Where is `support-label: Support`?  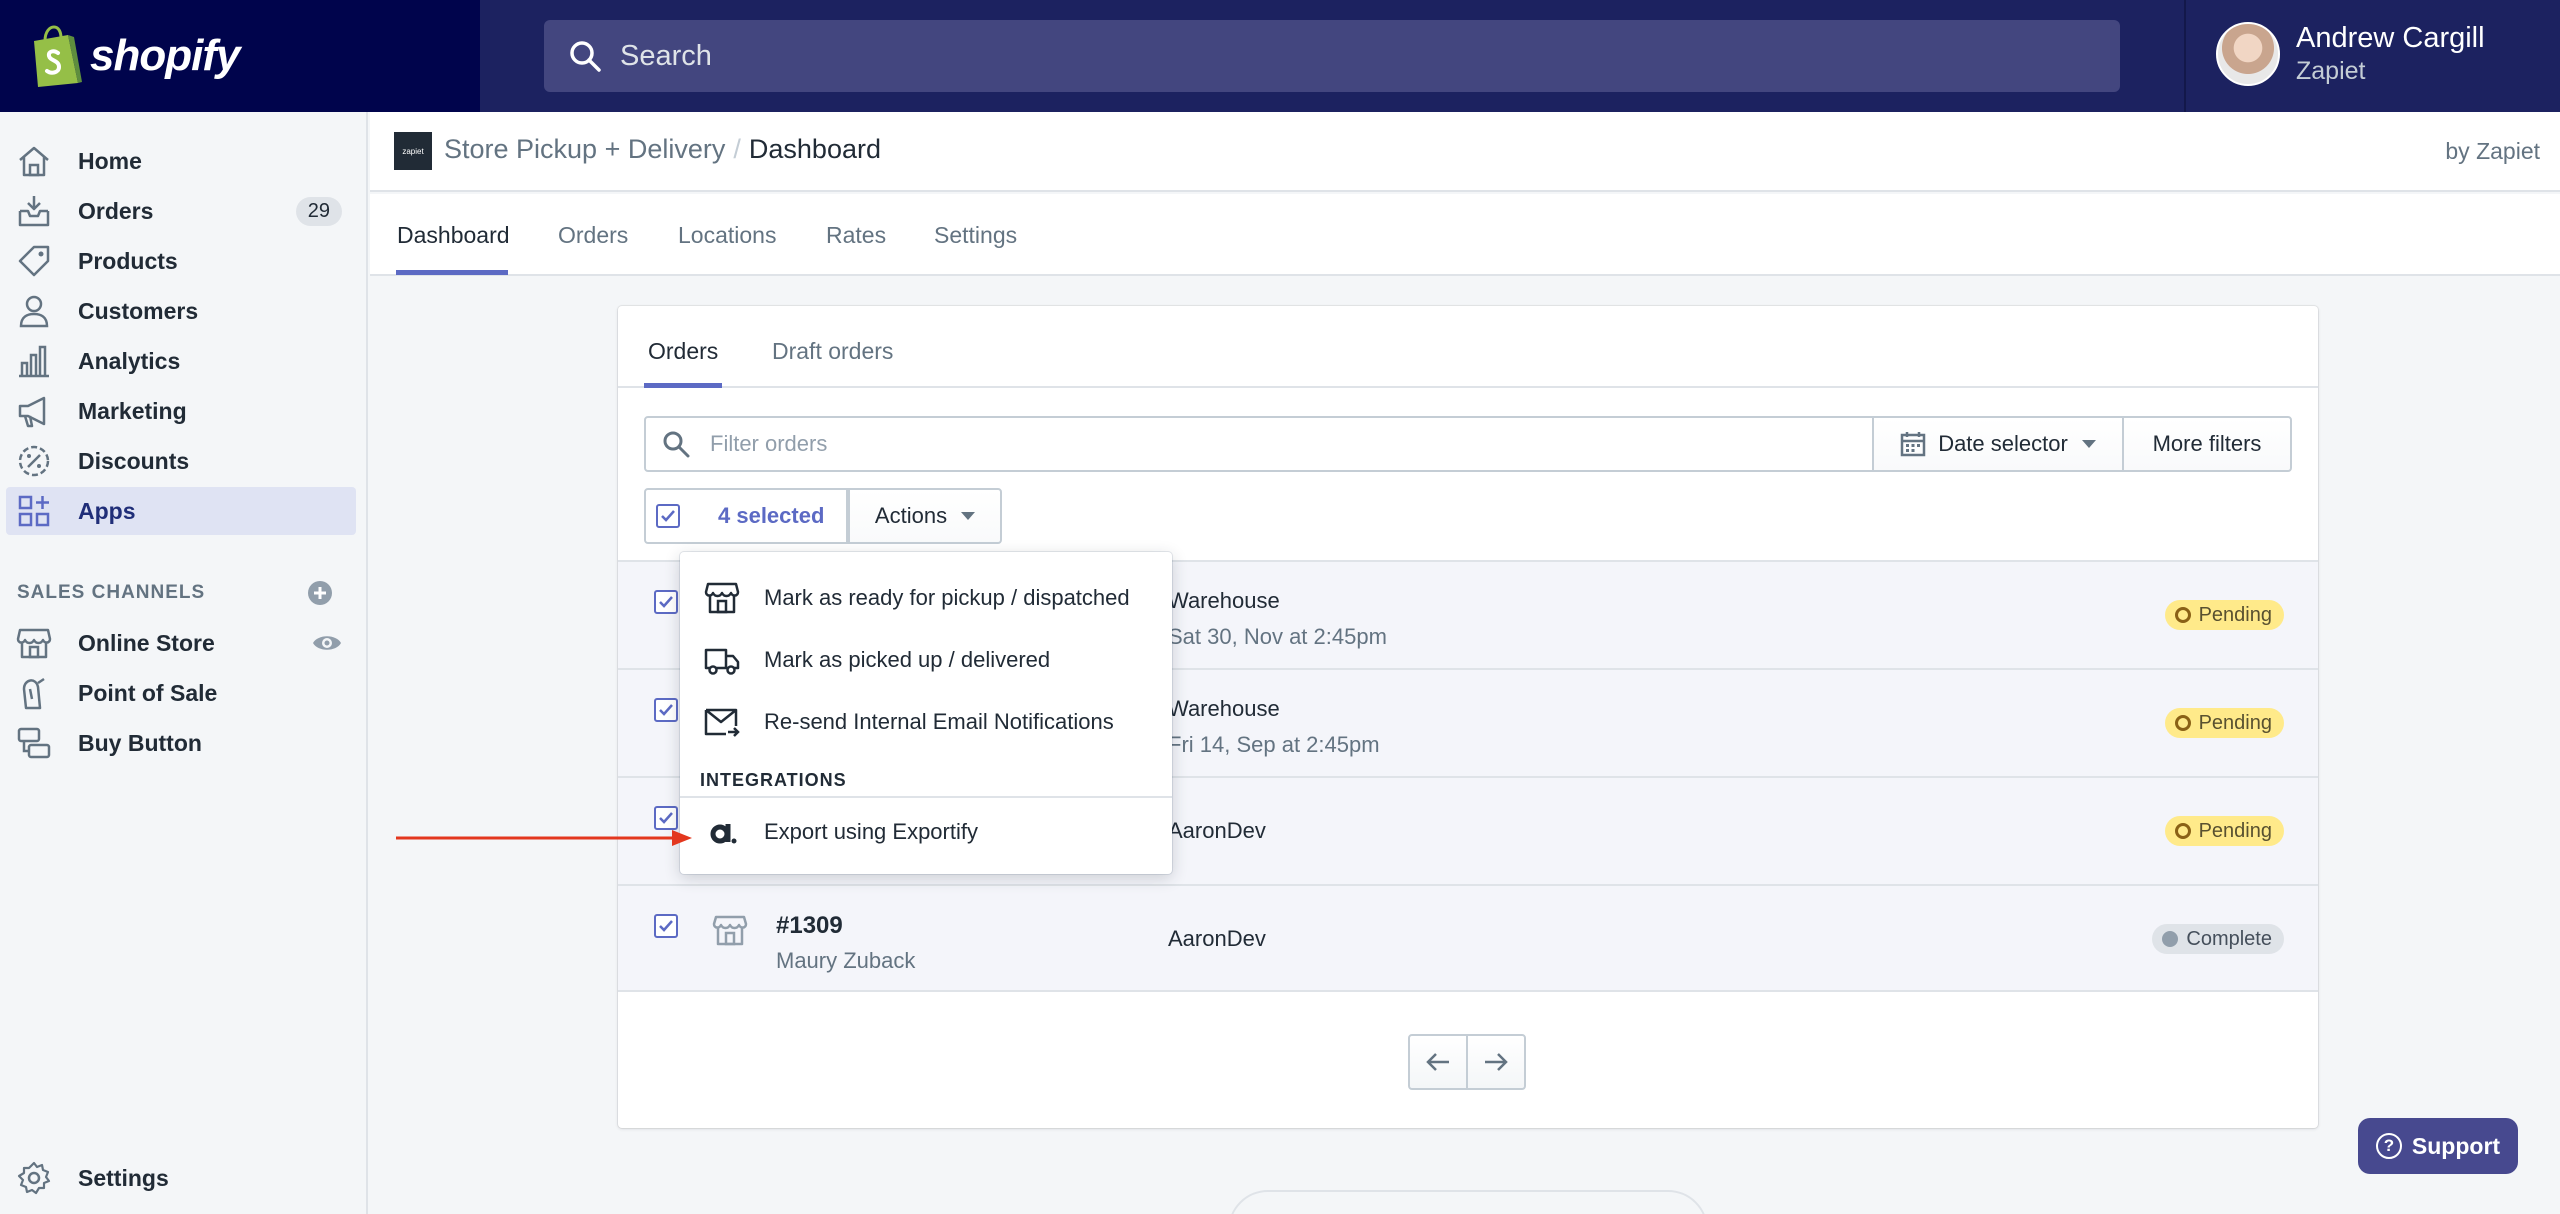
support-label: Support is located at coordinates (2456, 1145).